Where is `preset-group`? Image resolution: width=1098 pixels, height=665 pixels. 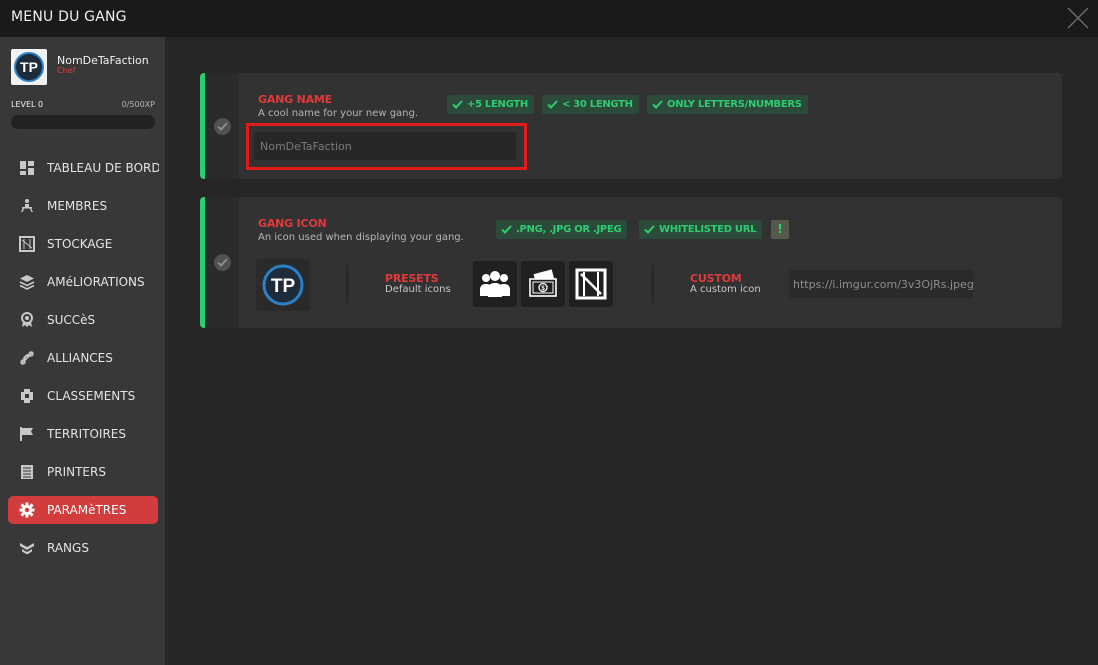 preset-group is located at coordinates (495, 284).